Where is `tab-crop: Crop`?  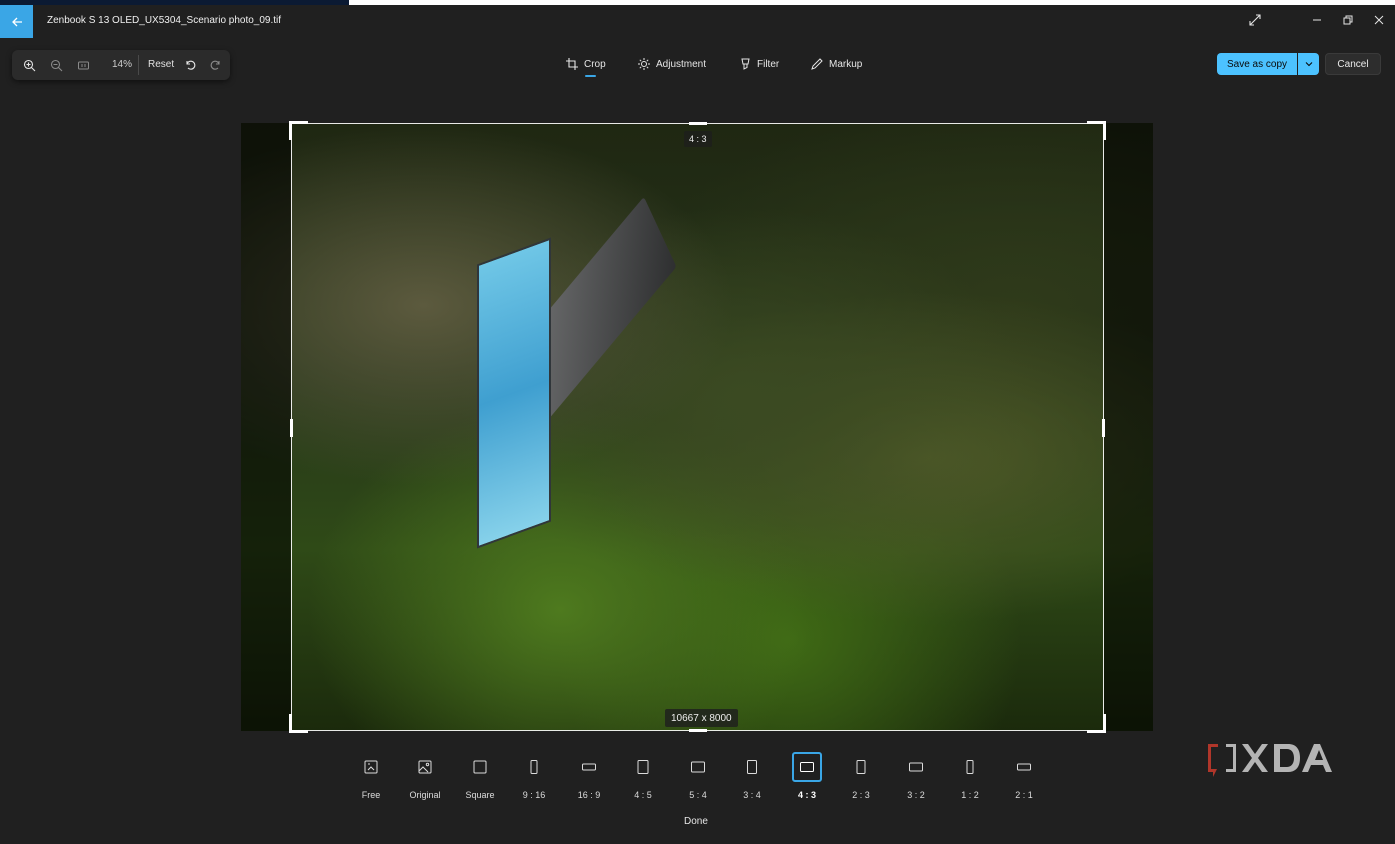
tab-crop: Crop is located at coordinates (586, 64).